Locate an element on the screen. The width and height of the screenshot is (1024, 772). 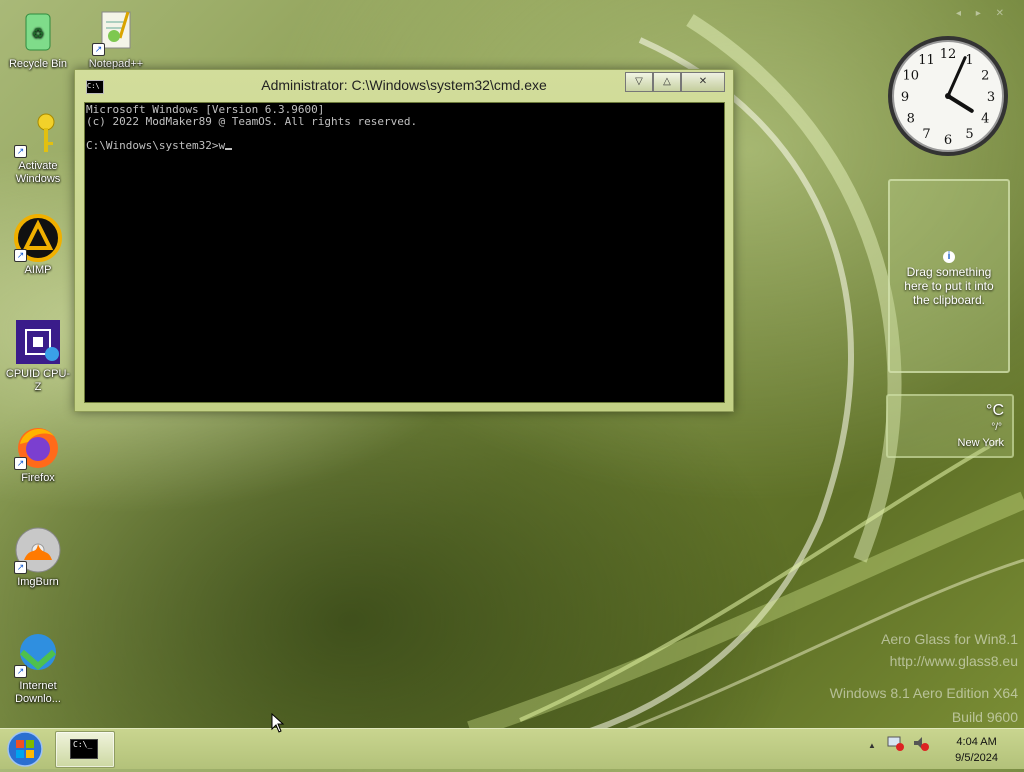
firefox-icon: ↗ is located at coordinates (38, 446).